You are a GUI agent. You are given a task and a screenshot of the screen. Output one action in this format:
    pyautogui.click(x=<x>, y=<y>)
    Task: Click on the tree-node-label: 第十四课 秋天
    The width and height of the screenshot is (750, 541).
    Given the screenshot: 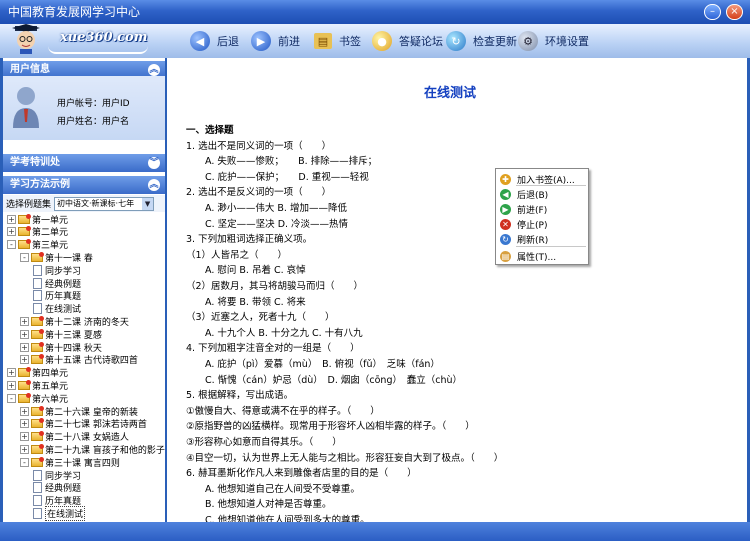 What is the action you would take?
    pyautogui.click(x=73, y=348)
    